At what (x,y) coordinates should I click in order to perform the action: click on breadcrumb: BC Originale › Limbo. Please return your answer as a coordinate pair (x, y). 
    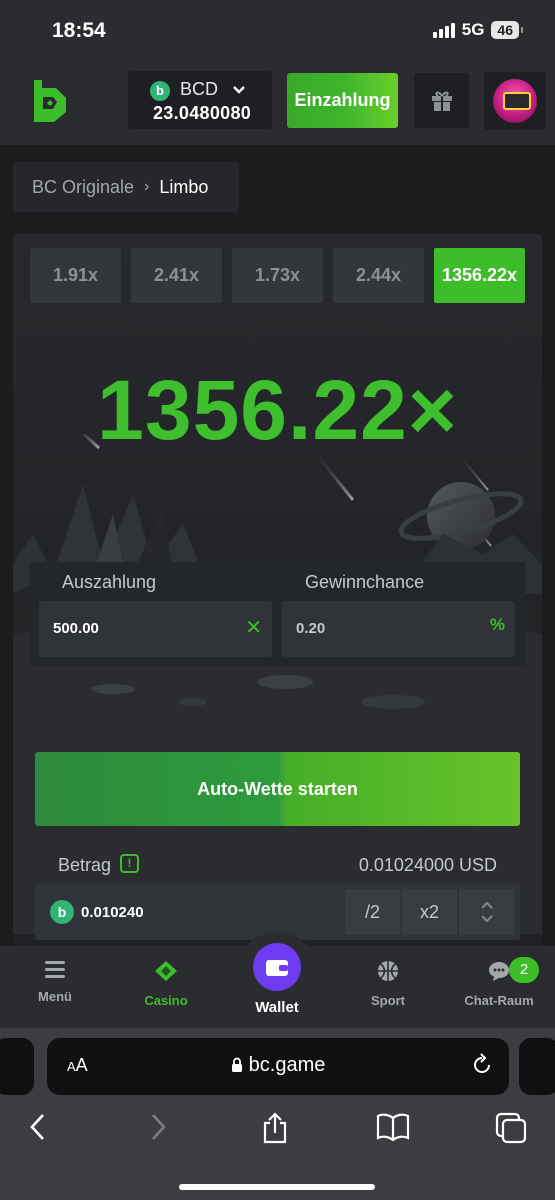
    Looking at the image, I should click on (126, 187).